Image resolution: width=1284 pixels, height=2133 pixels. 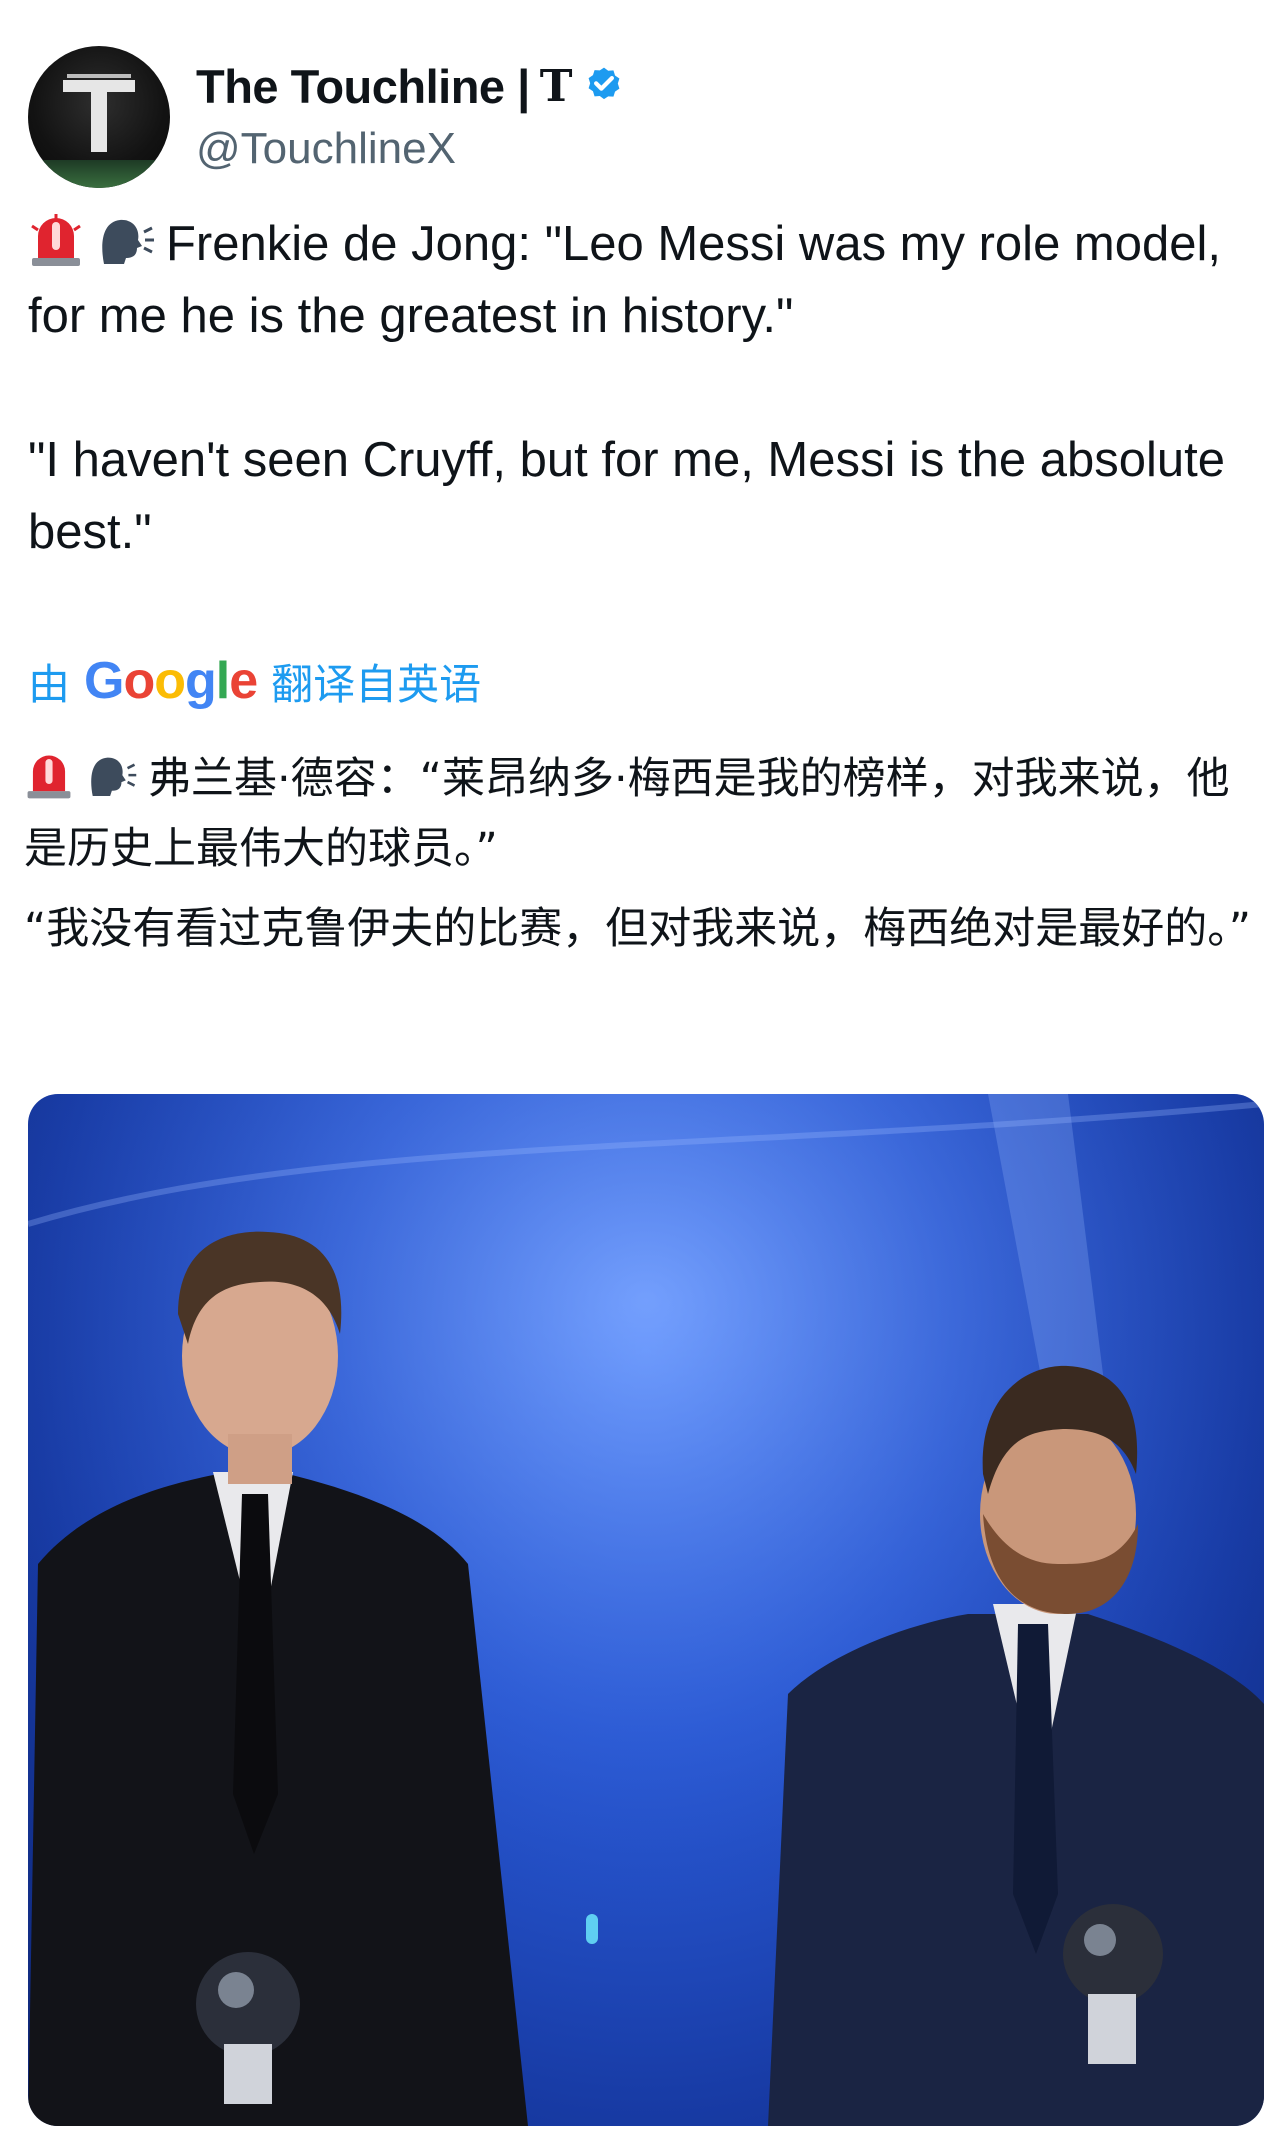 I want to click on avatar-ground, so click(x=99, y=174).